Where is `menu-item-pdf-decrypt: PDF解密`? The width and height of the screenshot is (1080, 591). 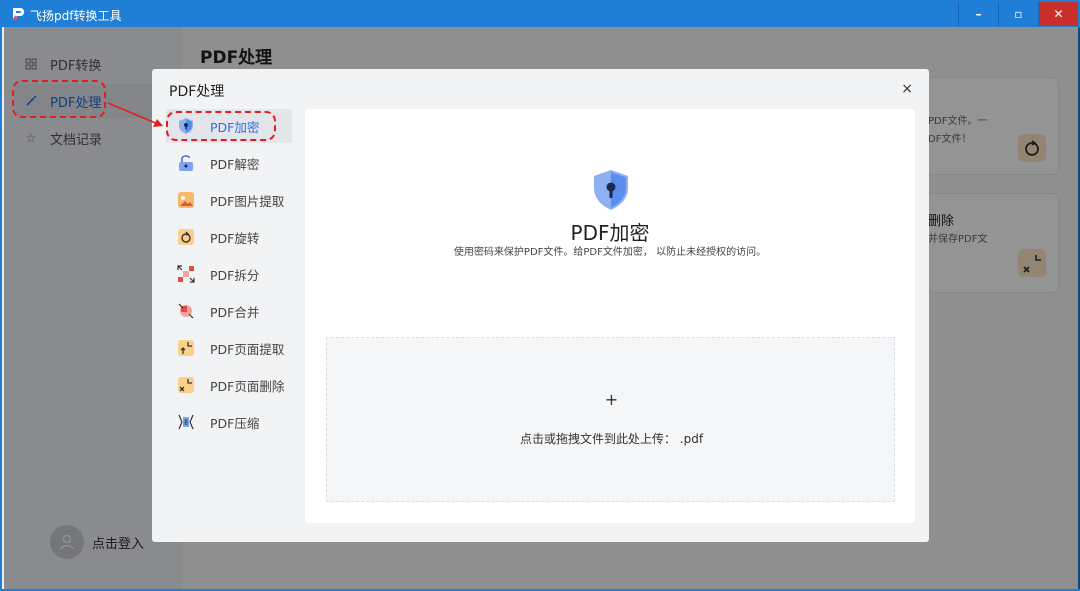
menu-item-pdf-decrypt: PDF解密 is located at coordinates (229, 163).